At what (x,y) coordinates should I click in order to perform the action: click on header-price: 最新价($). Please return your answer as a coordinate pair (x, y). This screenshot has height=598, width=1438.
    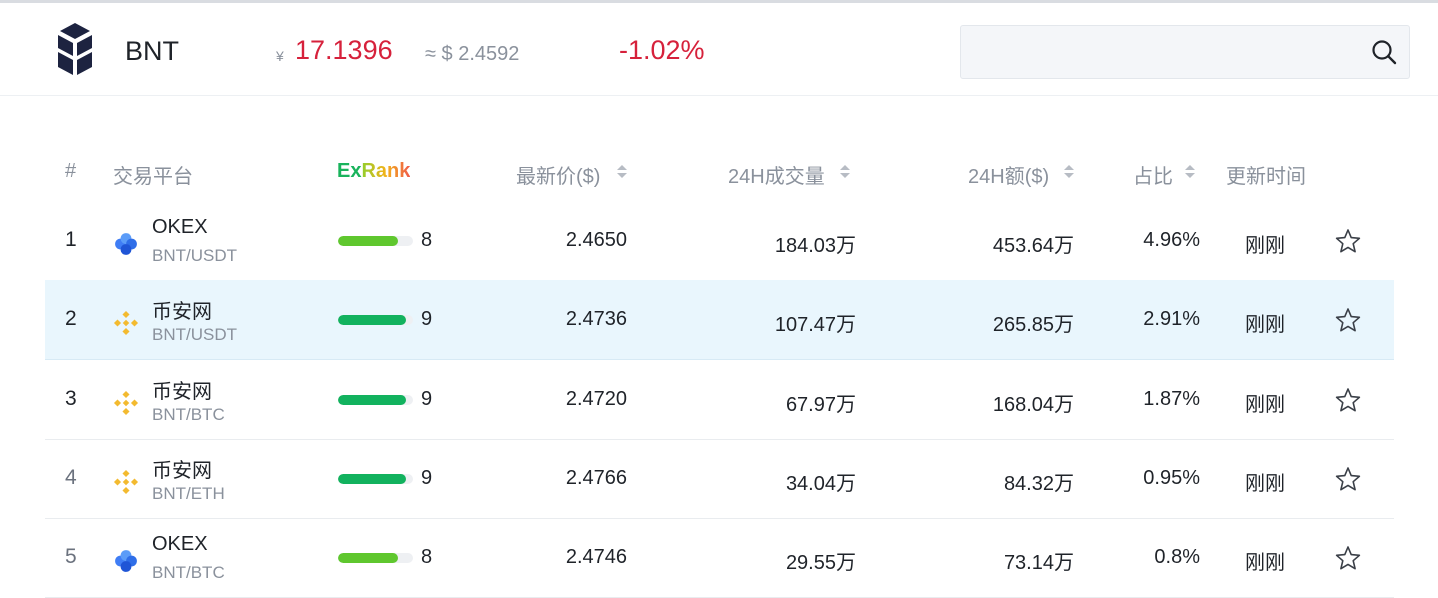
    Looking at the image, I should click on (571, 174).